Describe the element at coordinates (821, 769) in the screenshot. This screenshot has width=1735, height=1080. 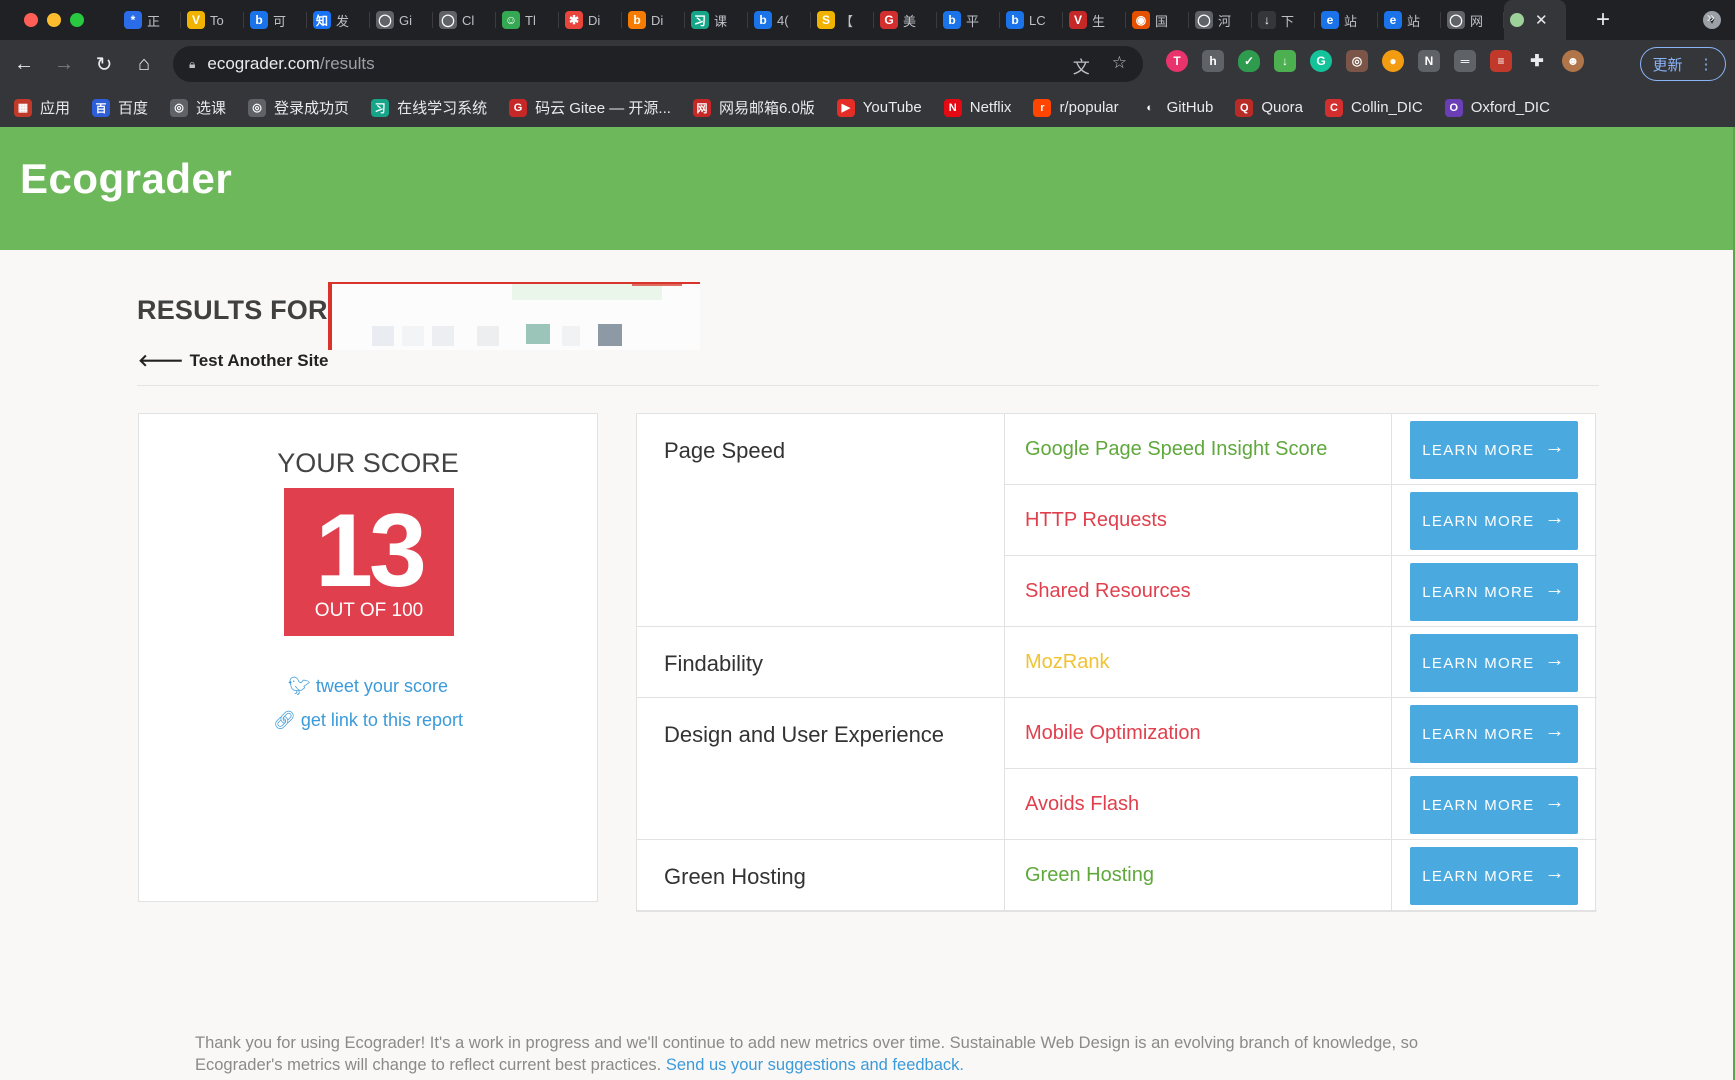
I see `category-row: Design and User Experience` at that location.